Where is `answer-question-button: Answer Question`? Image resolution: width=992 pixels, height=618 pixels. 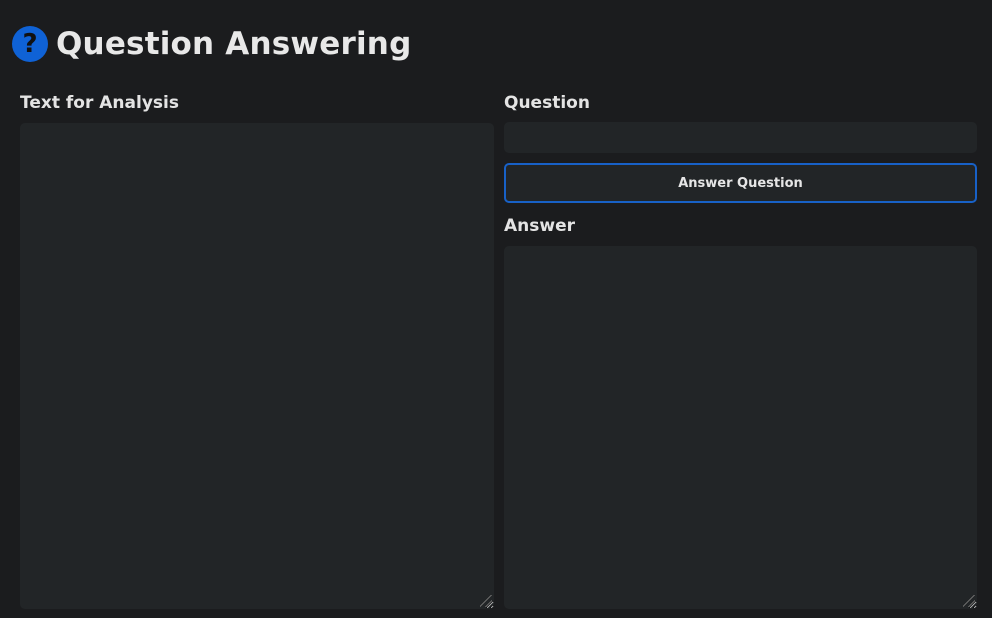 answer-question-button: Answer Question is located at coordinates (740, 183).